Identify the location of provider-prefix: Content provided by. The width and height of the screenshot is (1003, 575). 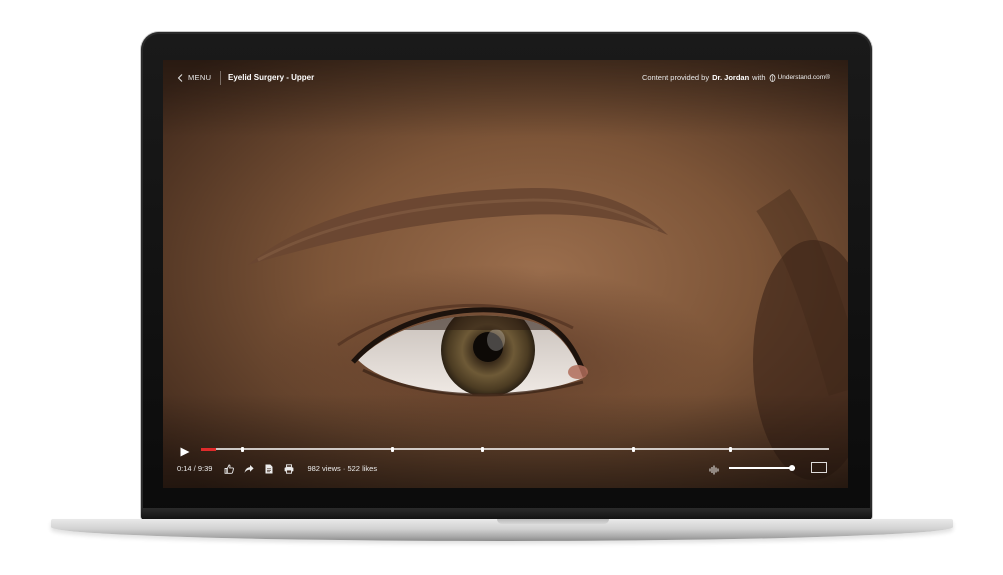
(675, 77).